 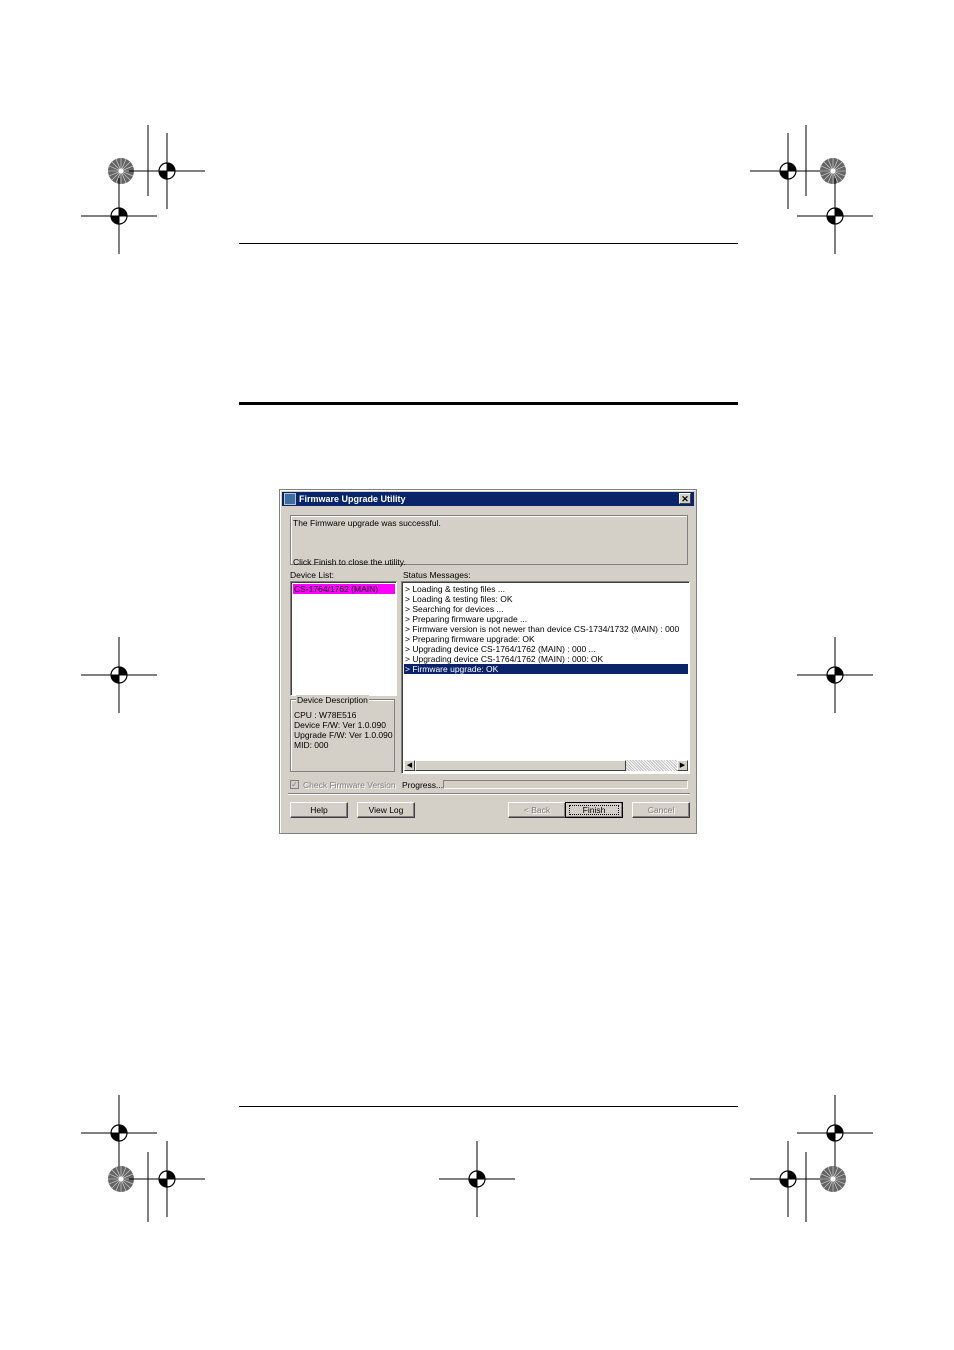 I want to click on scroll-right-icon: ▶, so click(x=682, y=765).